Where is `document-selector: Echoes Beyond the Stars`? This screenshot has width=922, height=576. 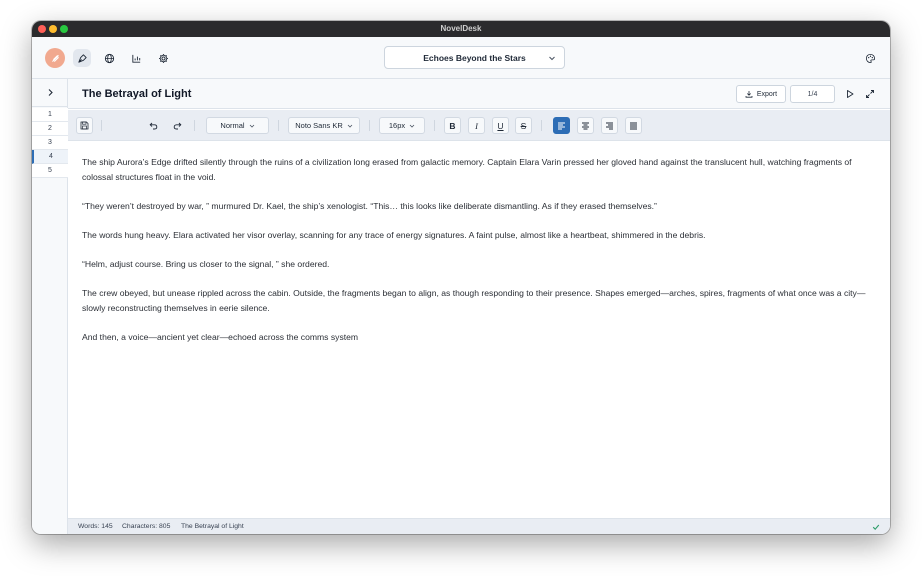 document-selector: Echoes Beyond the Stars is located at coordinates (474, 57).